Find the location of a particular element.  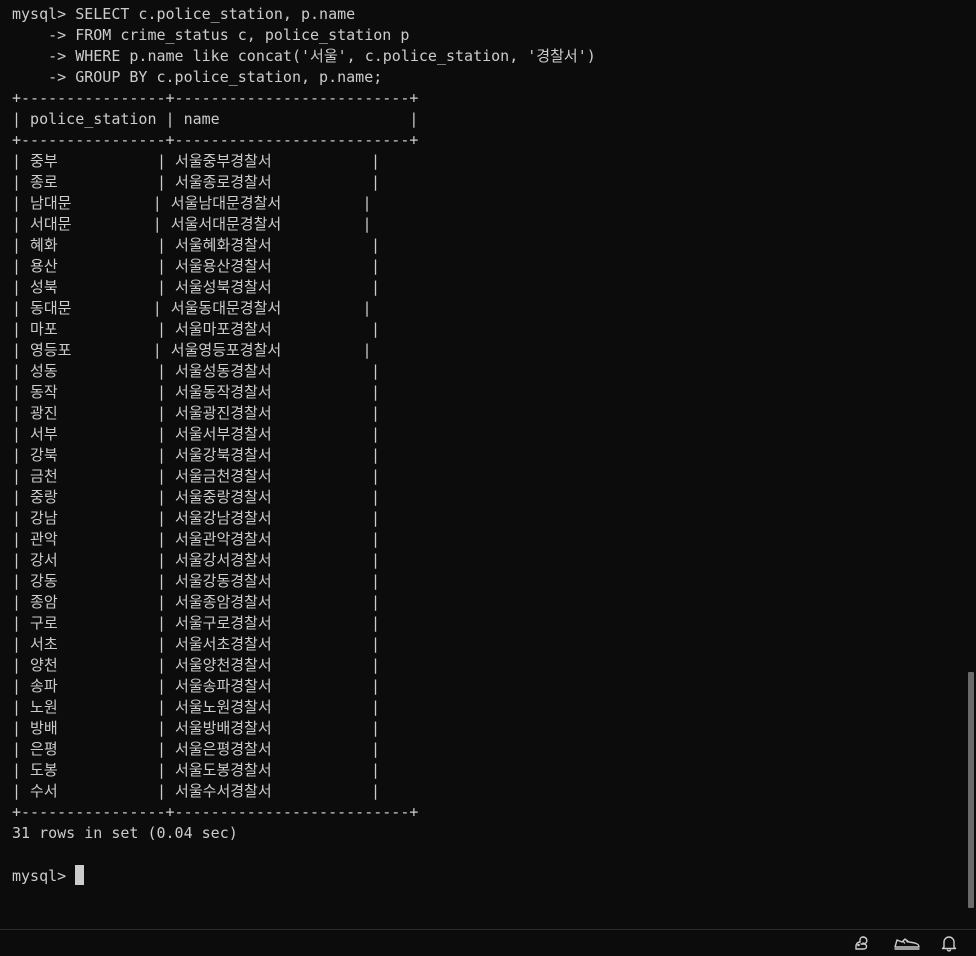

scrollbar-thumb is located at coordinates (971, 790).